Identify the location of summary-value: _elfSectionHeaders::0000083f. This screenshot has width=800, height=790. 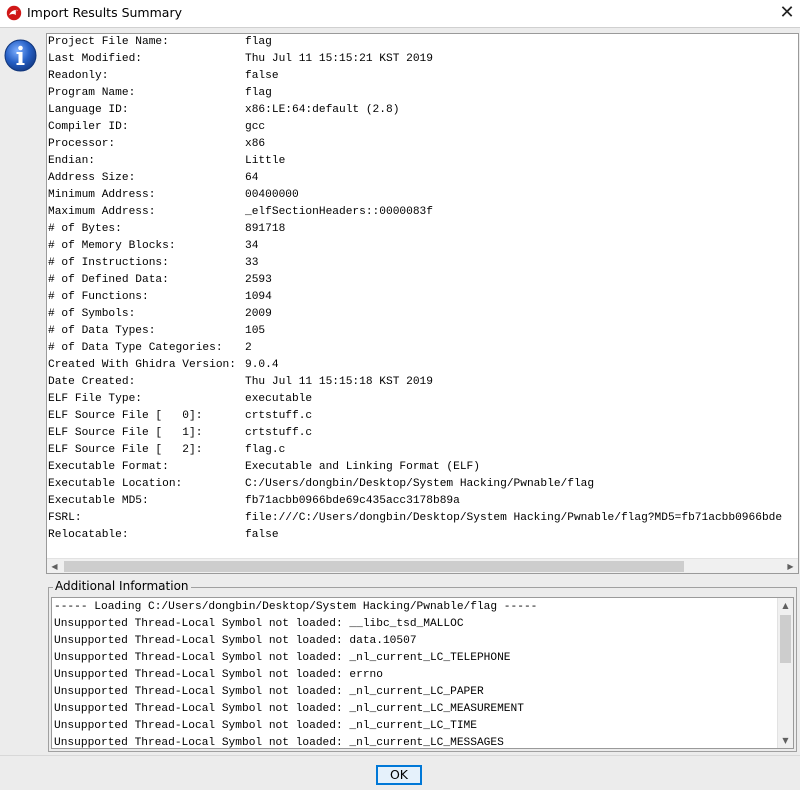
(339, 212).